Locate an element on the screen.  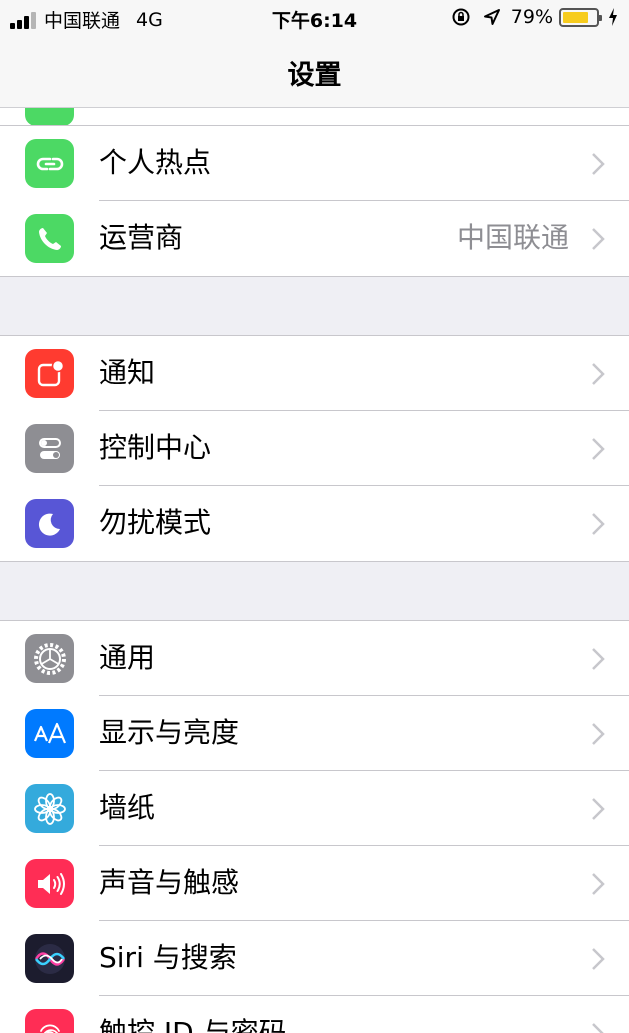
navigation-bar: 设置 is located at coordinates (314, 72).